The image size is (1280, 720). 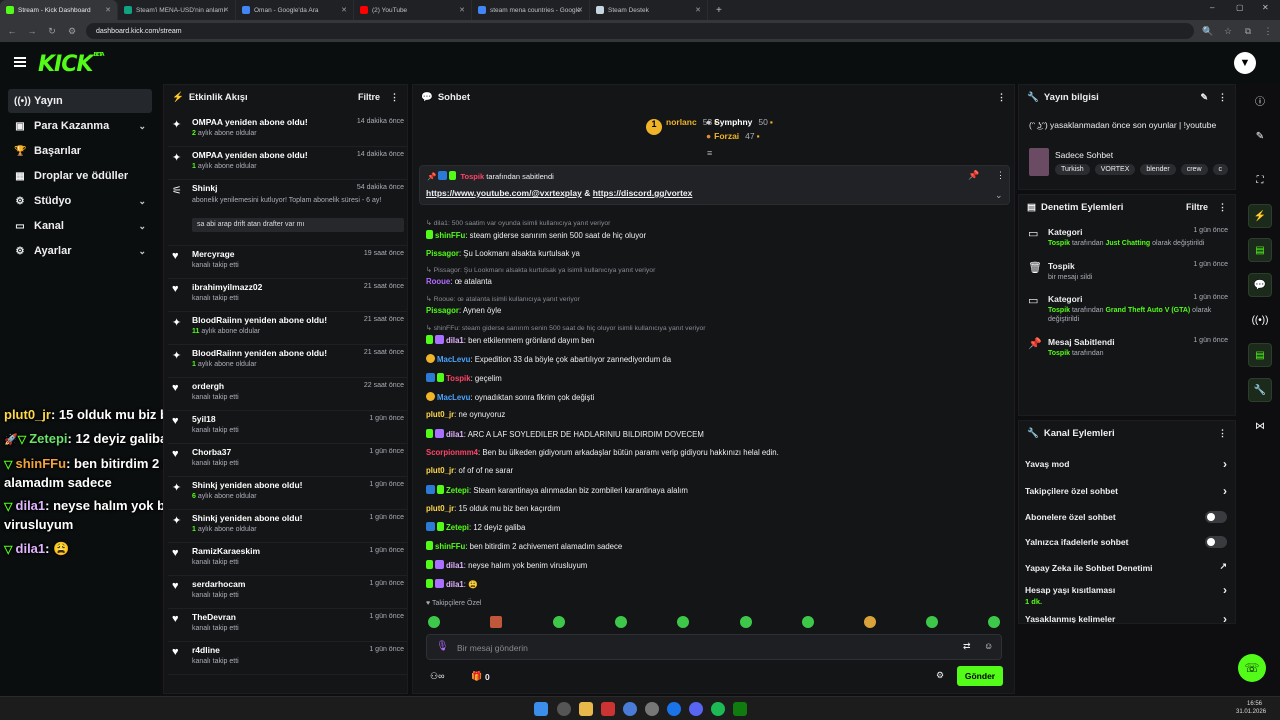 What do you see at coordinates (541, 709) in the screenshot?
I see `windows-start-icon` at bounding box center [541, 709].